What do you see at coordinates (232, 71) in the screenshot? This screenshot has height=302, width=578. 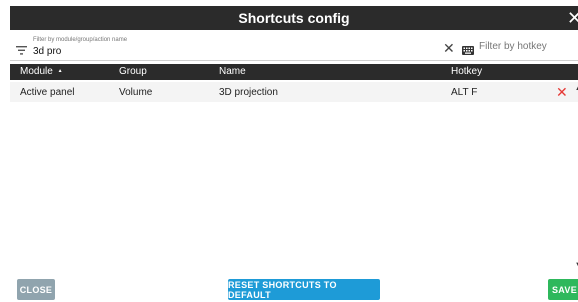 I see `column-header-name: Name` at bounding box center [232, 71].